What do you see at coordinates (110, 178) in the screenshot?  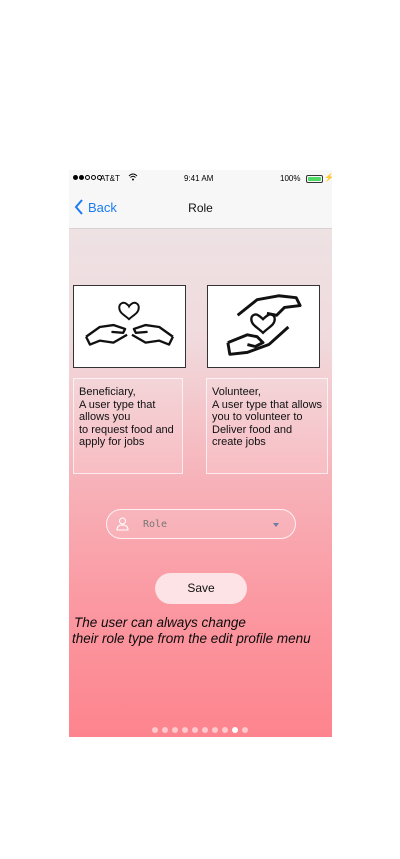 I see `carrier-name: AT&T` at bounding box center [110, 178].